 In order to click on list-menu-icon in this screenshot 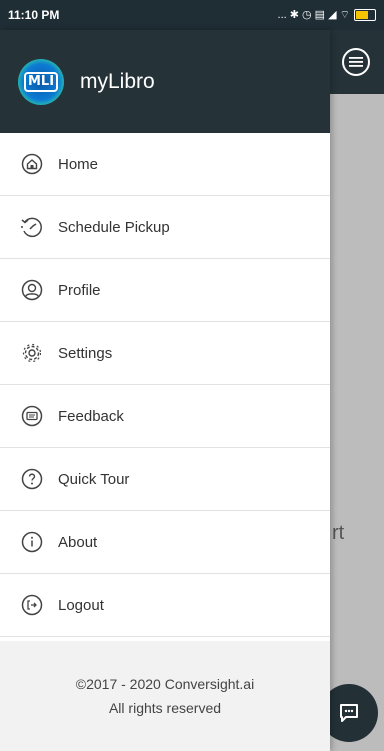, I will do `click(356, 62)`.